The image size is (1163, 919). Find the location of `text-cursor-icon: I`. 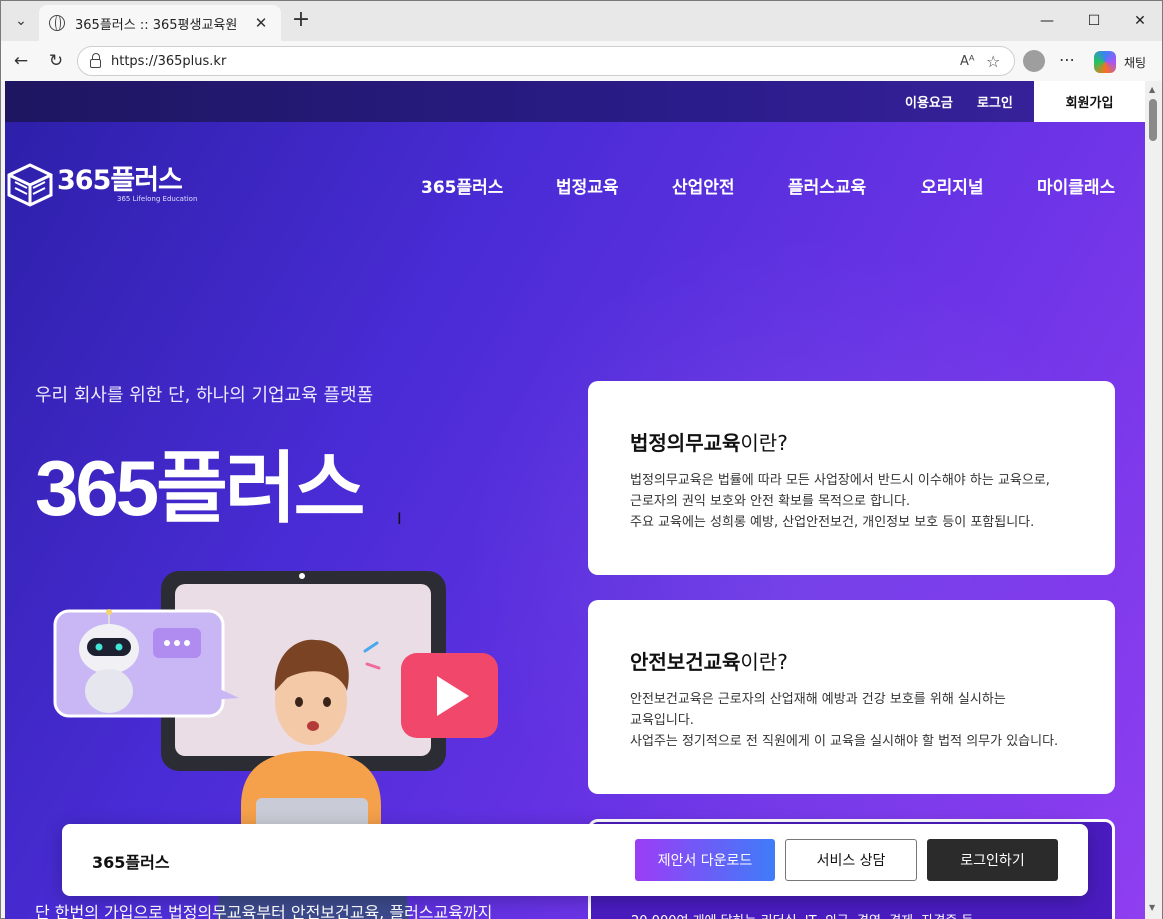

text-cursor-icon: I is located at coordinates (399, 518).